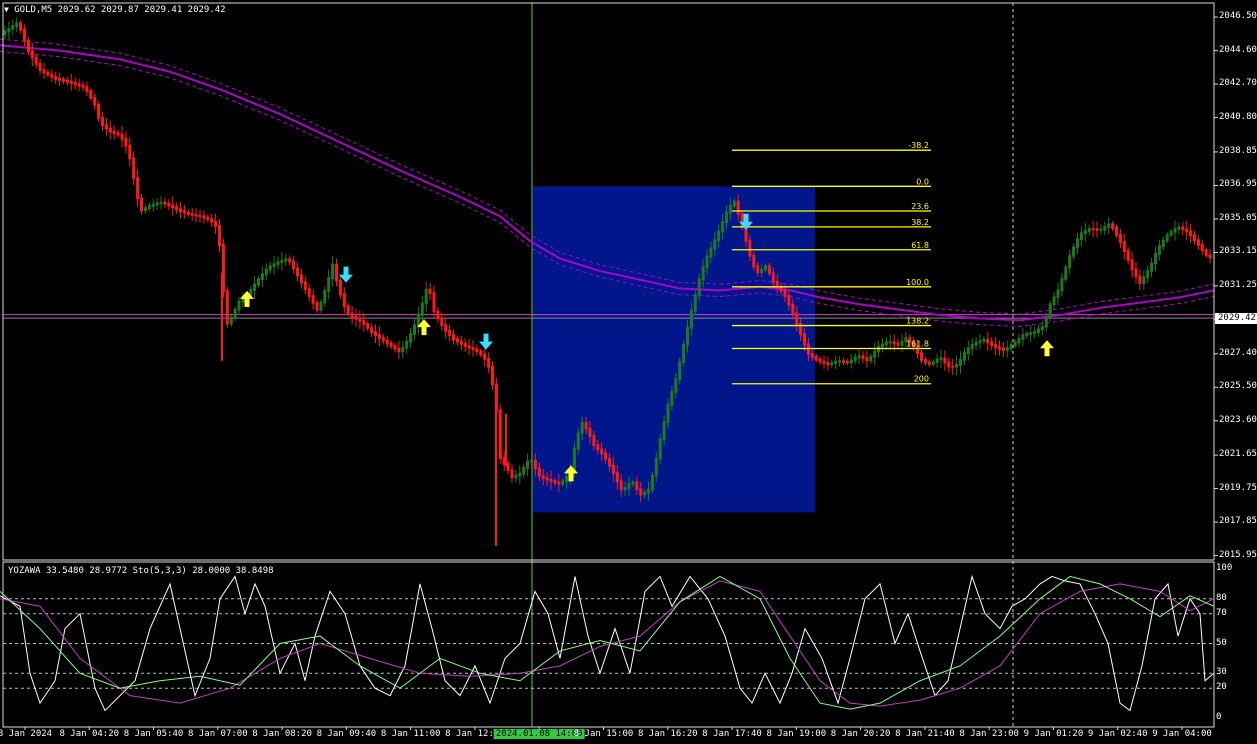 Image resolution: width=1257 pixels, height=744 pixels. I want to click on price-tick-label: 2033.15, so click(1238, 251).